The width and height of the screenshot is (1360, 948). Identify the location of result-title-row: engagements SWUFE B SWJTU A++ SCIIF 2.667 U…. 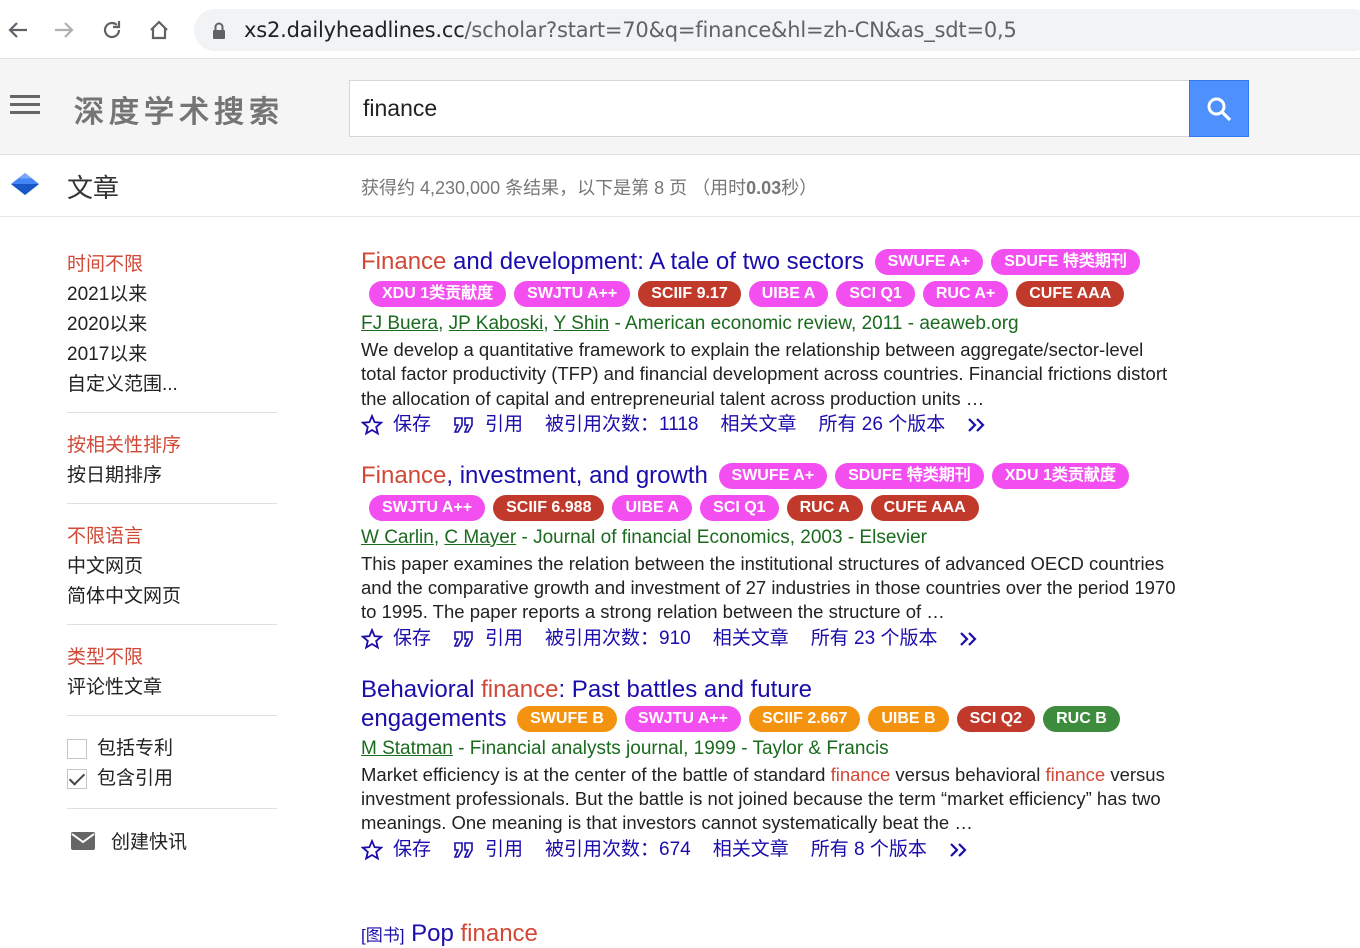
(856, 720).